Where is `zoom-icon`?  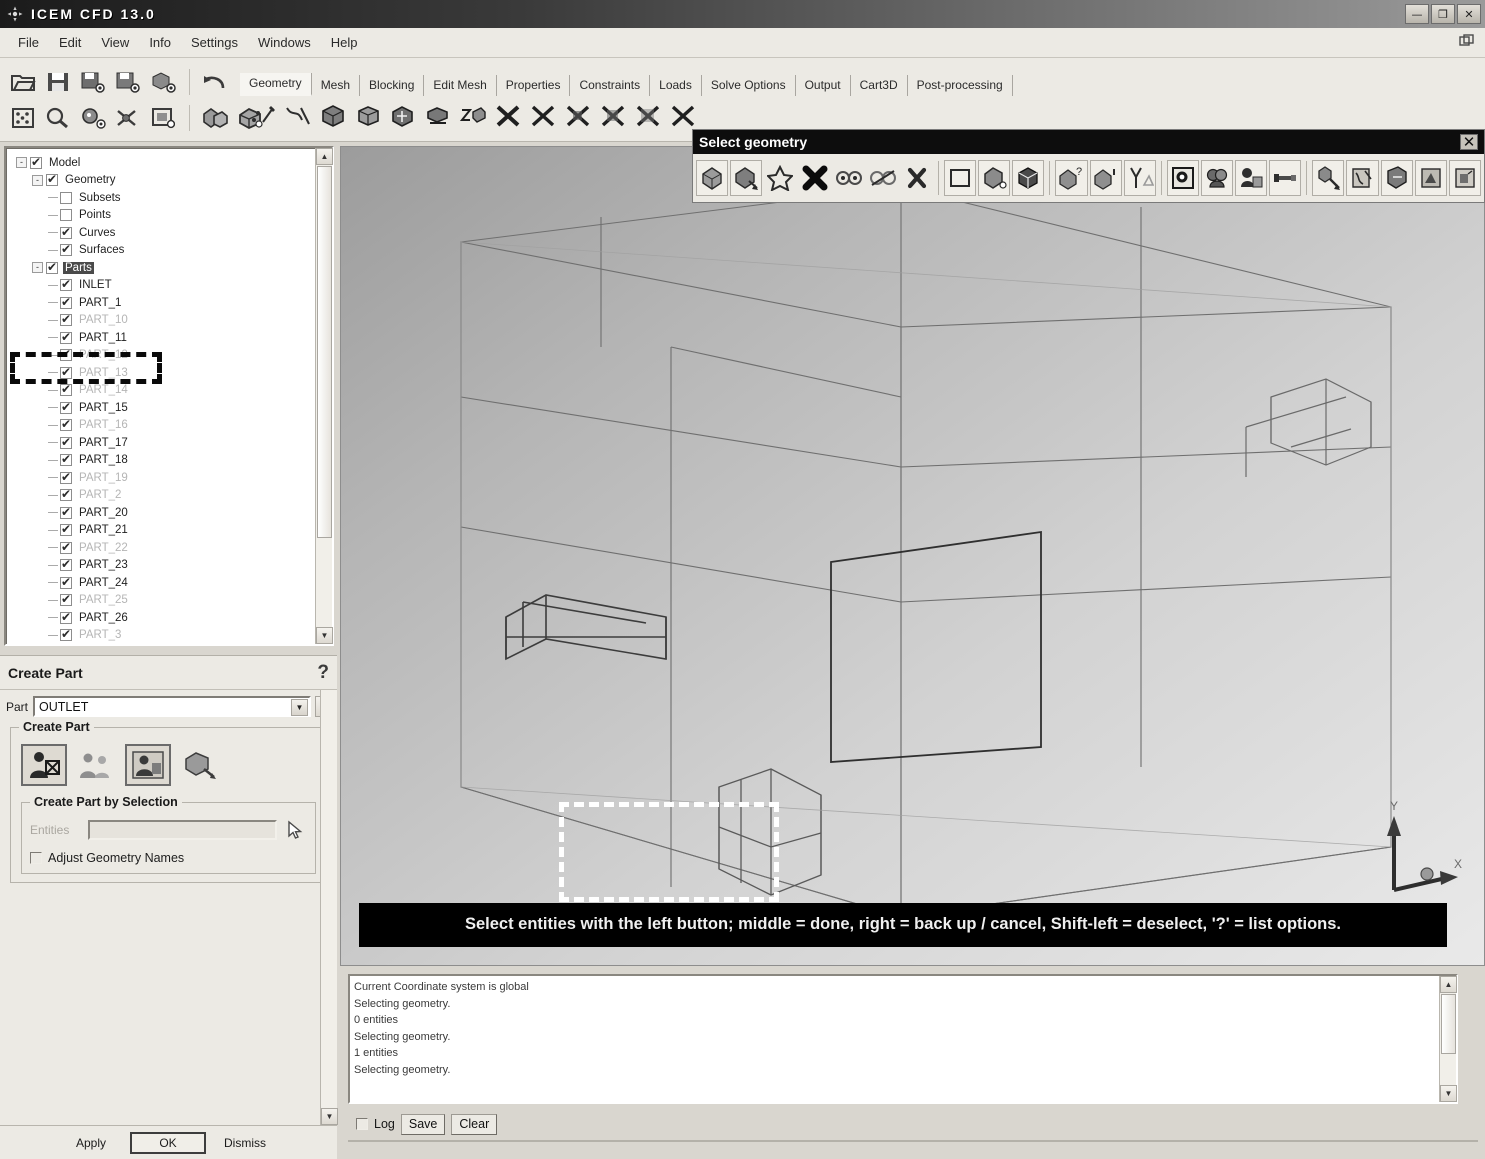 zoom-icon is located at coordinates (58, 118).